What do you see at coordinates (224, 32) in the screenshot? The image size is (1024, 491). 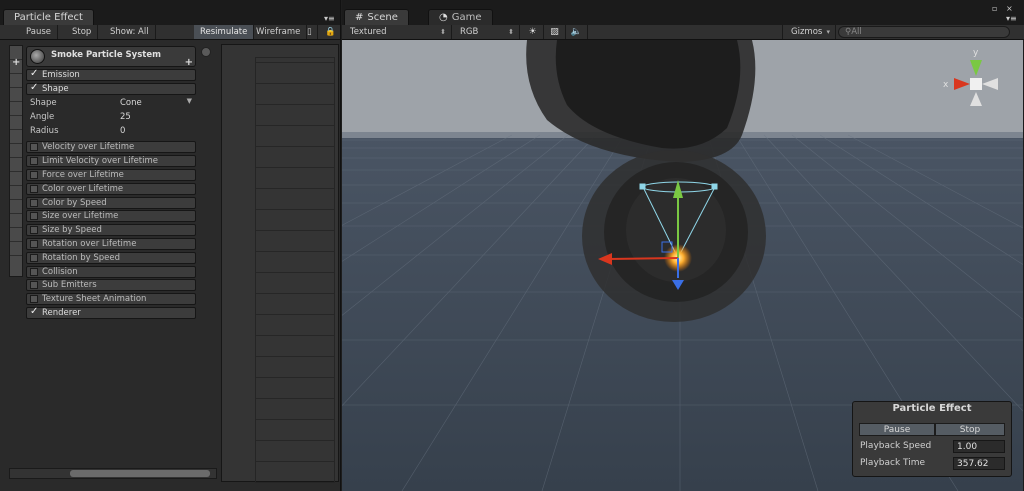 I see `resimulate-toggle: Resimulate` at bounding box center [224, 32].